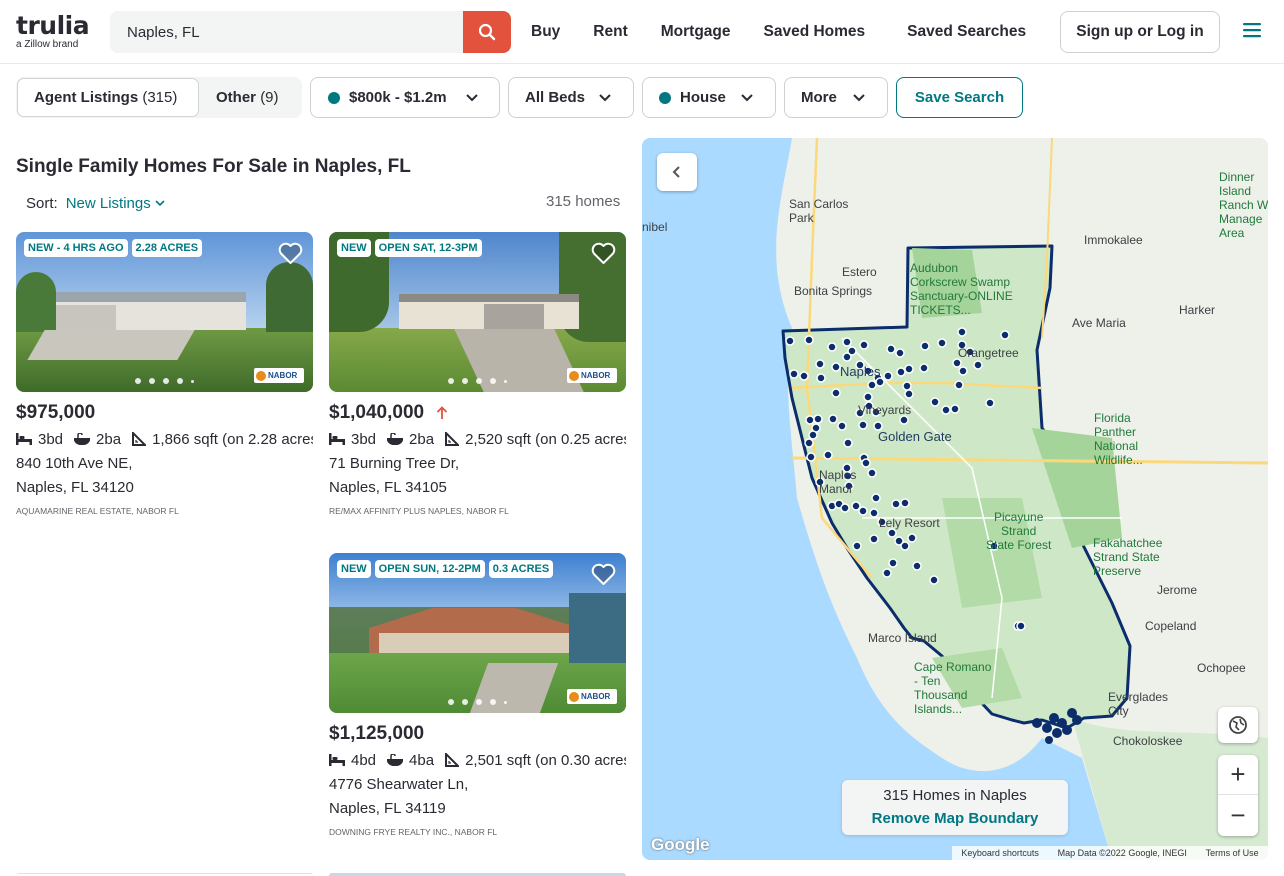  I want to click on search-button, so click(487, 32).